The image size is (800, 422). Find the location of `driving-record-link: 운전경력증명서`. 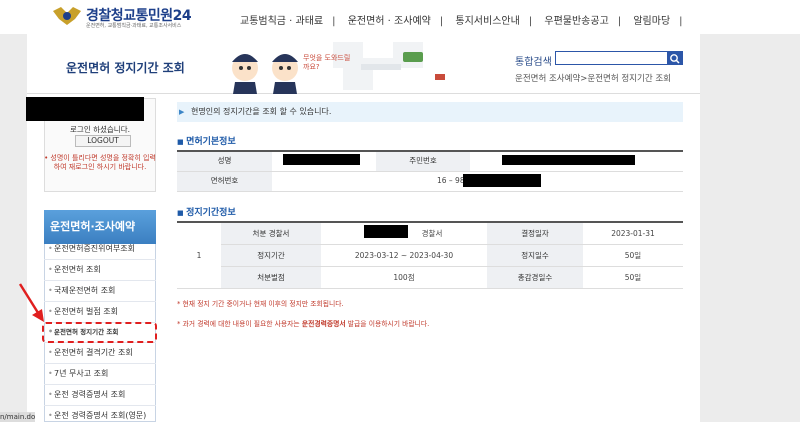

driving-record-link: 운전경력증명서 is located at coordinates (324, 324).